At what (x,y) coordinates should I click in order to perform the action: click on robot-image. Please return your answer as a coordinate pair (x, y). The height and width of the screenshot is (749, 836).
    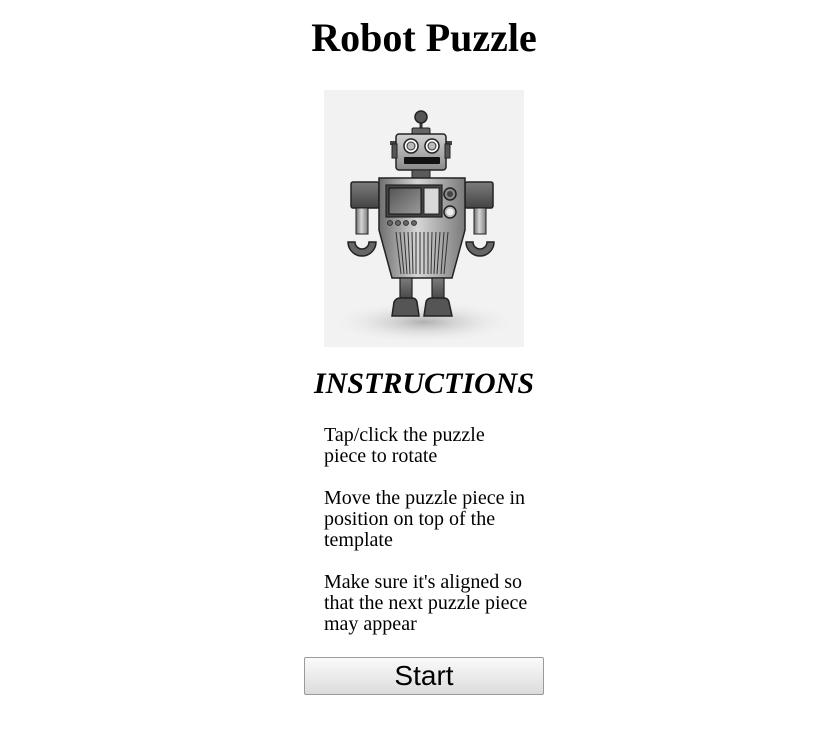
    Looking at the image, I should click on (424, 218).